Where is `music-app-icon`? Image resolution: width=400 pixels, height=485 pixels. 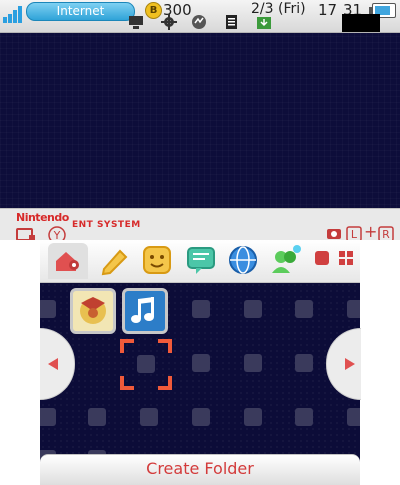
music-app-icon is located at coordinates (145, 311).